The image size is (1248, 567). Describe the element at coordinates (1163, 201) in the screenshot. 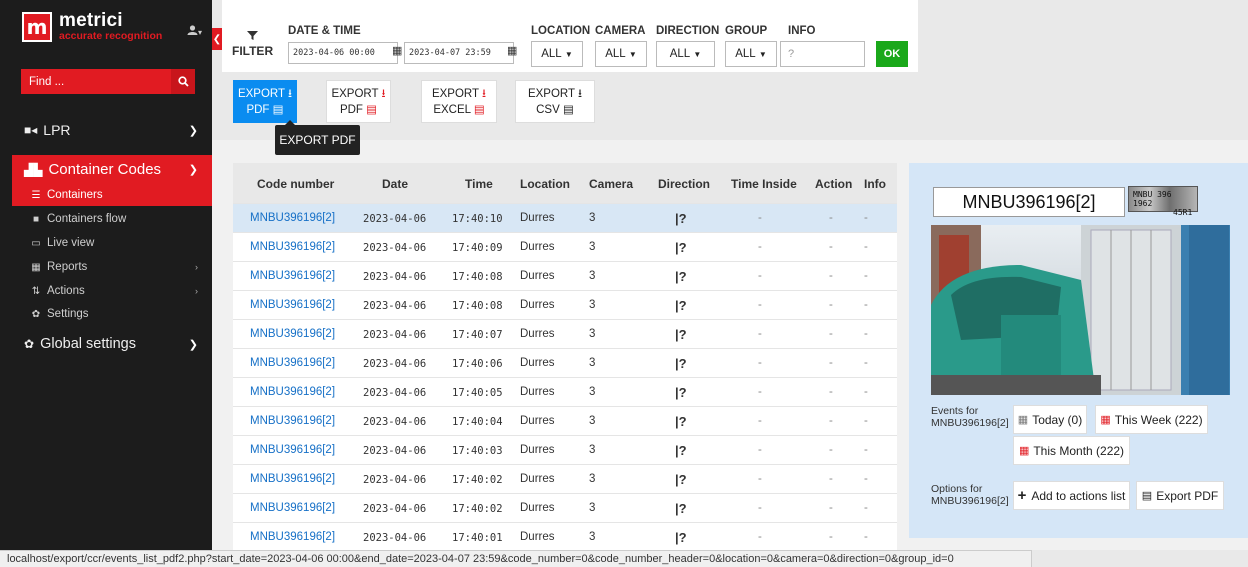

I see `plate-crop-image: MNBU 396 1962 45R1` at that location.